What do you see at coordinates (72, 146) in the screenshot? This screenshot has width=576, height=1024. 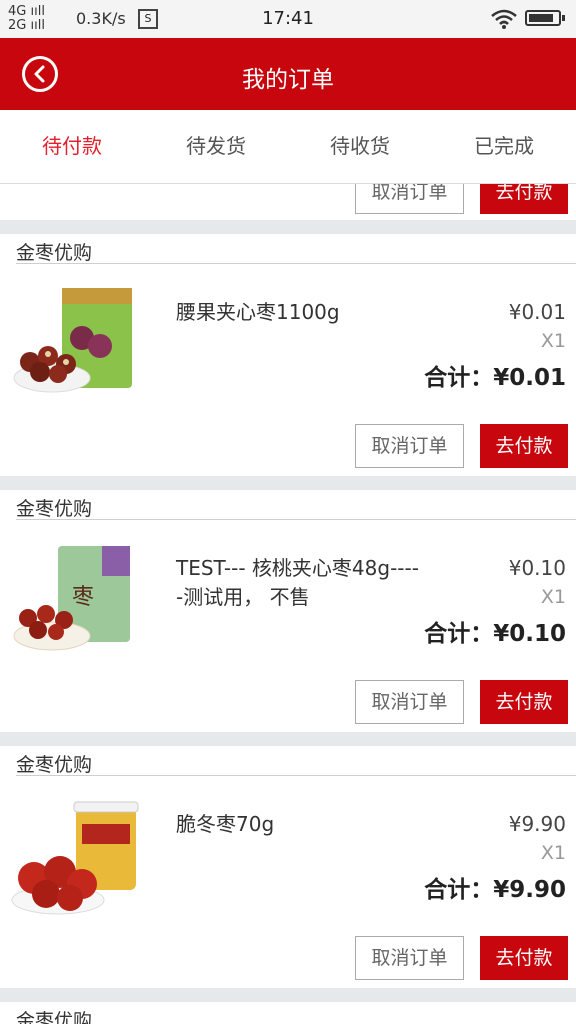 I see `tab-pending-payment: 待付款` at bounding box center [72, 146].